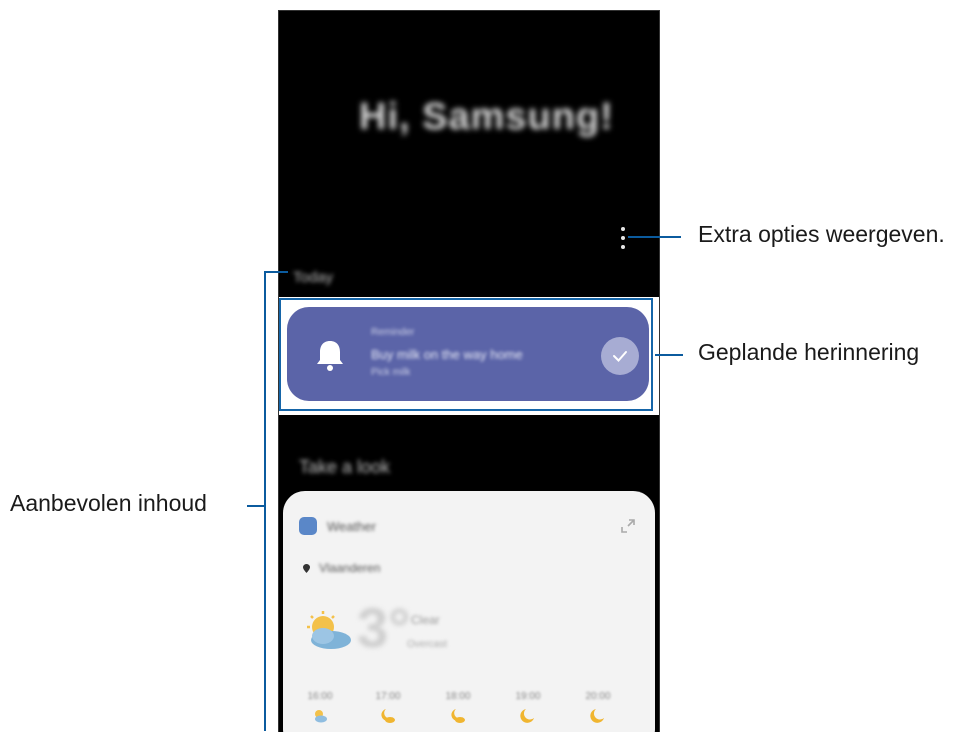 The width and height of the screenshot is (973, 732). What do you see at coordinates (425, 620) in the screenshot?
I see `weather-description: Clear` at bounding box center [425, 620].